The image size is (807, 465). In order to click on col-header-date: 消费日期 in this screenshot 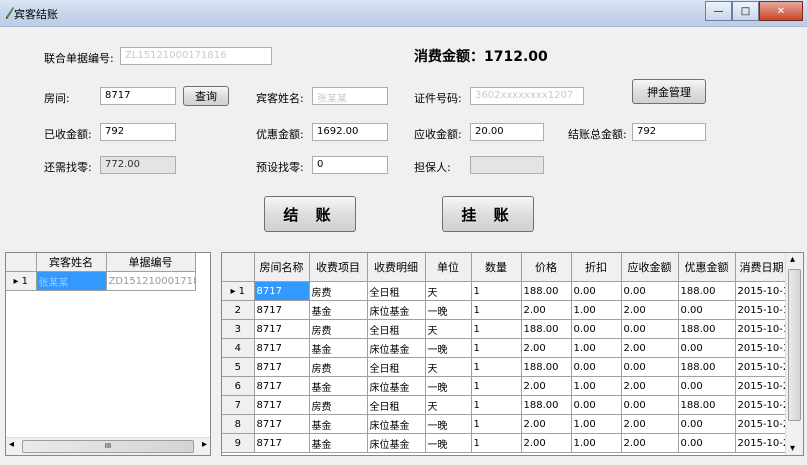, I will do `click(762, 267)`.